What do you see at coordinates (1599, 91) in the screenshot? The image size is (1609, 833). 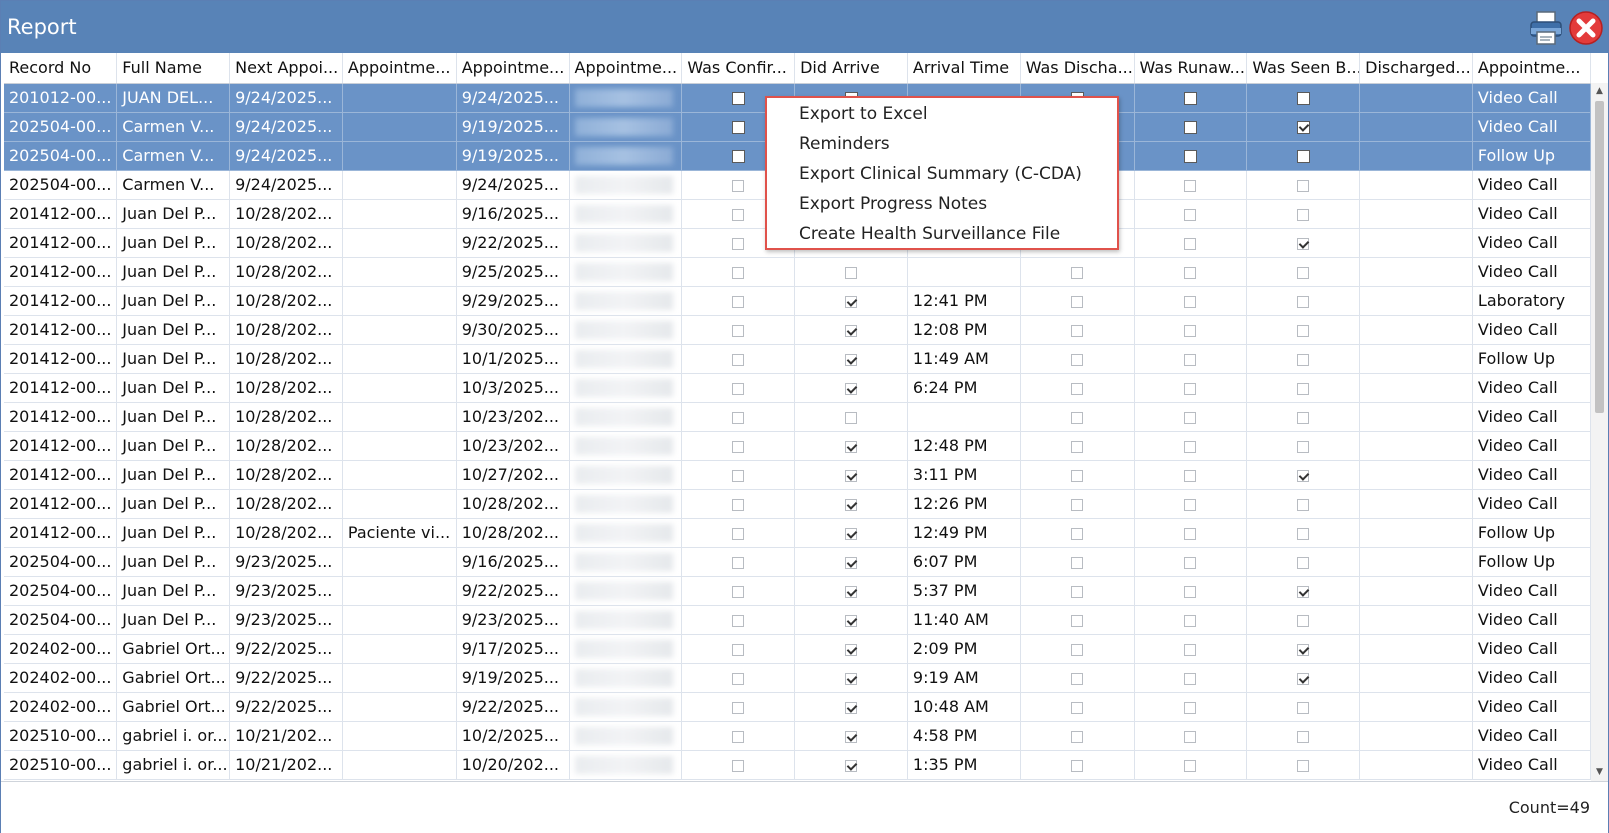 I see `scroll-up-icon: ▲` at bounding box center [1599, 91].